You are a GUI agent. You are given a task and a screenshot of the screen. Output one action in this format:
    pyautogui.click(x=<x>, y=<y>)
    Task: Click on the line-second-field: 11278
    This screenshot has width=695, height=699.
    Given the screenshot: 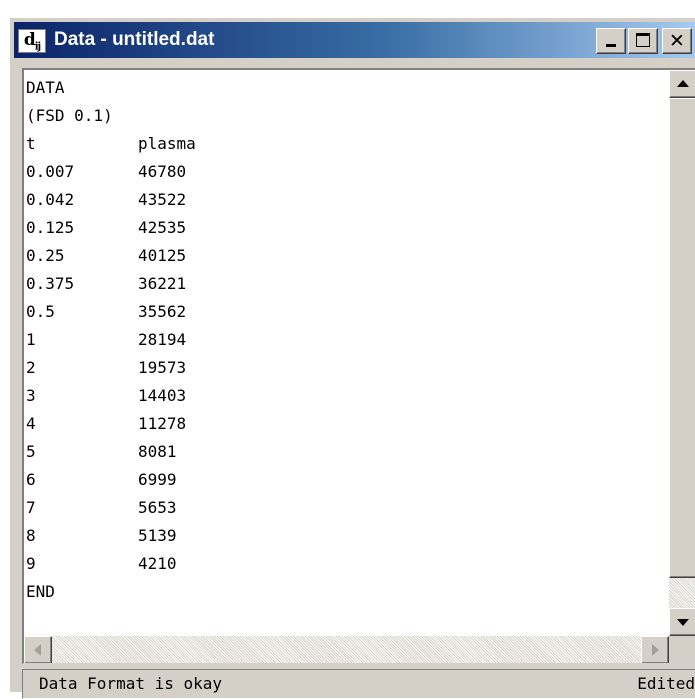 What is the action you would take?
    pyautogui.click(x=162, y=423)
    